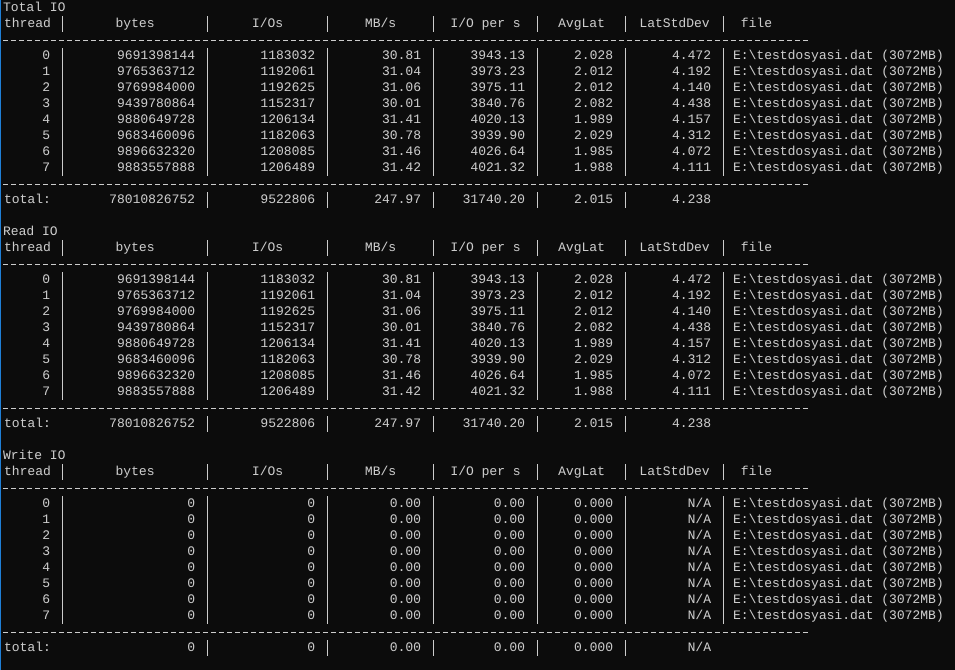  Describe the element at coordinates (46, 88) in the screenshot. I see `table-cell-text: 2` at that location.